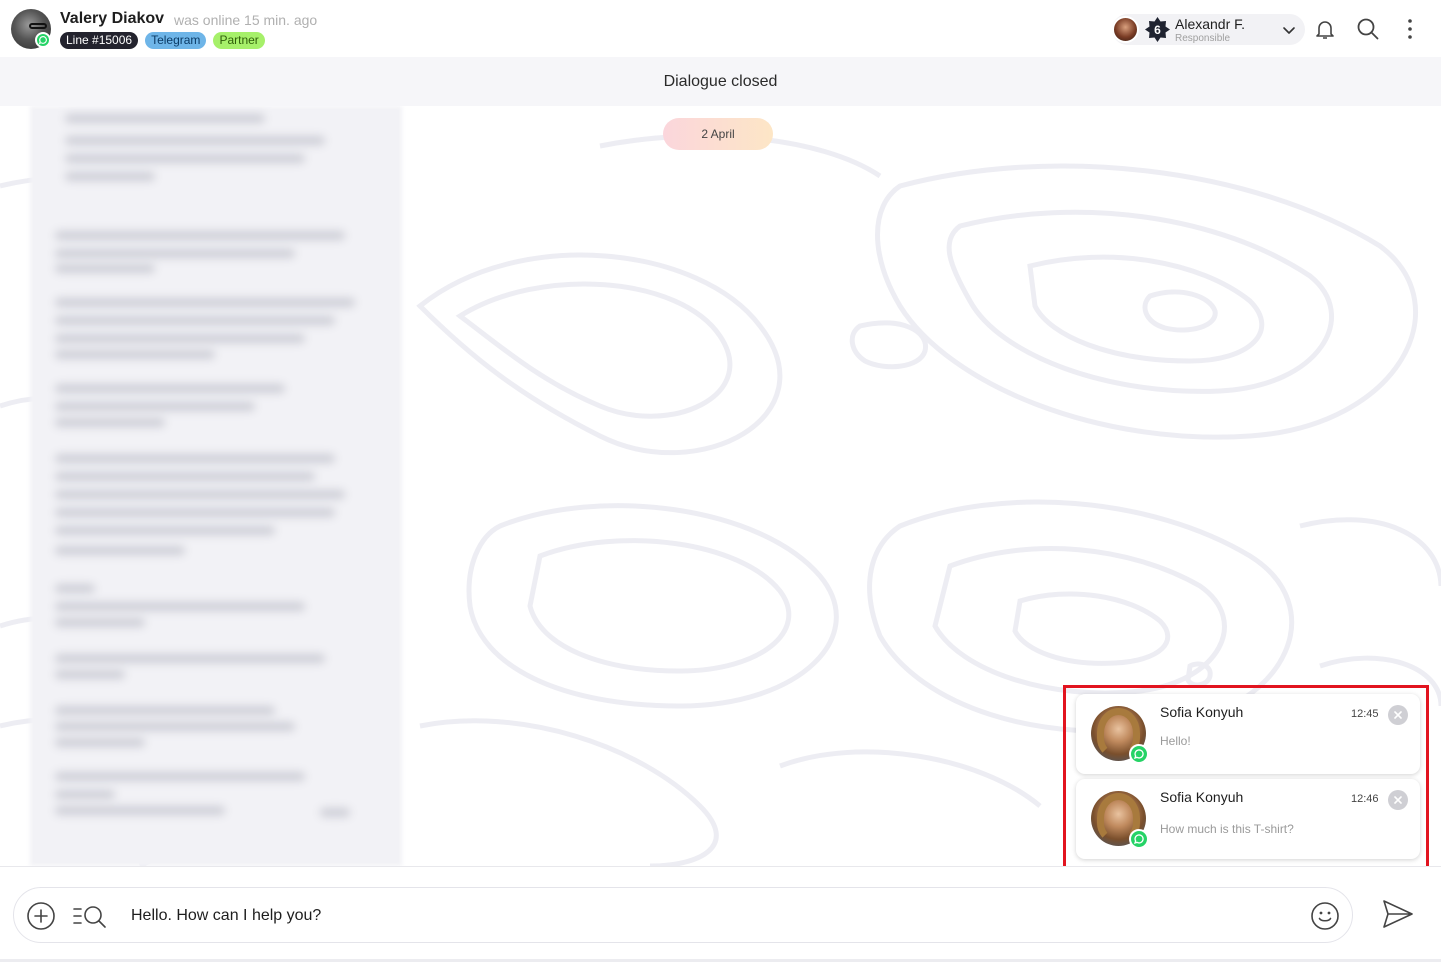 The image size is (1441, 962). What do you see at coordinates (1203, 38) in the screenshot?
I see `responsible-role: Responsible` at bounding box center [1203, 38].